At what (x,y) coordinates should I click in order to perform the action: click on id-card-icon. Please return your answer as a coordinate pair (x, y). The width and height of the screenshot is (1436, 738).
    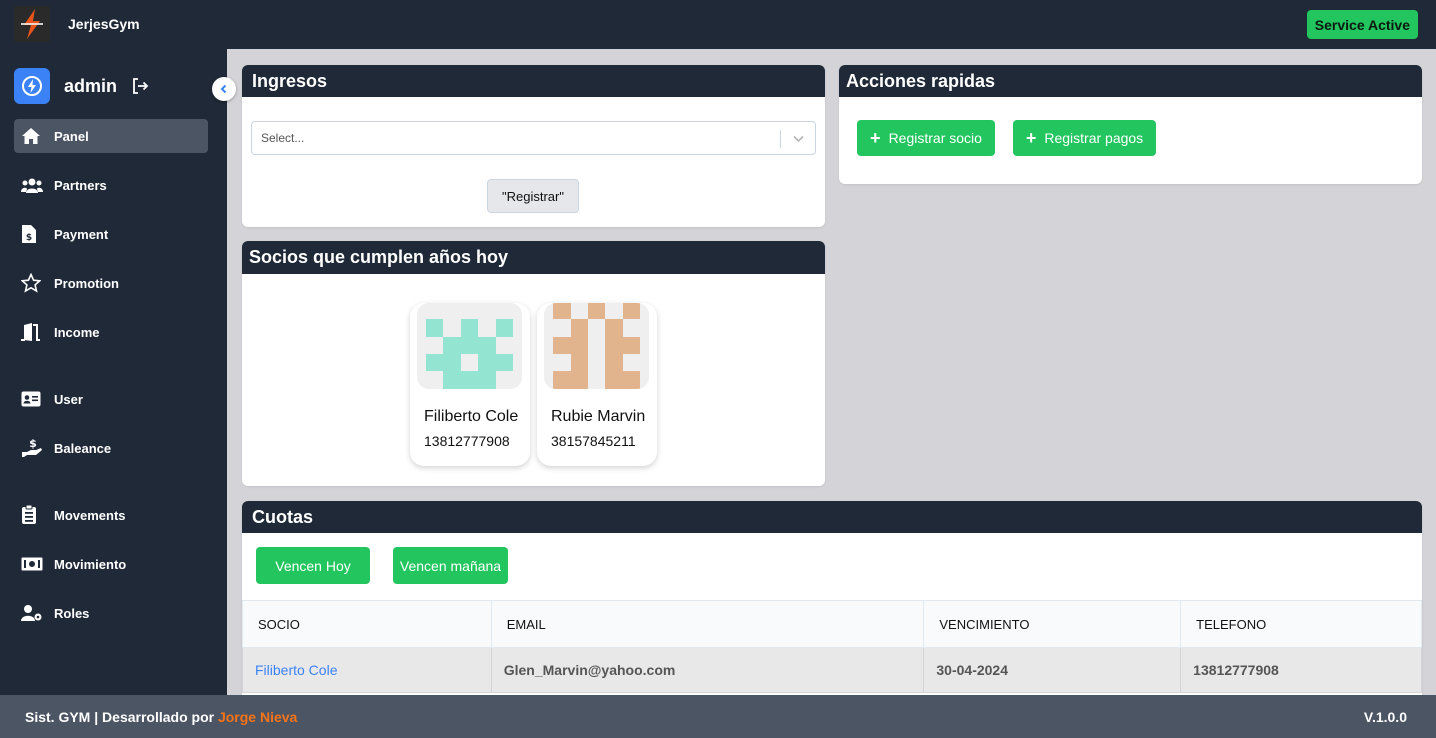
    Looking at the image, I should click on (34, 399).